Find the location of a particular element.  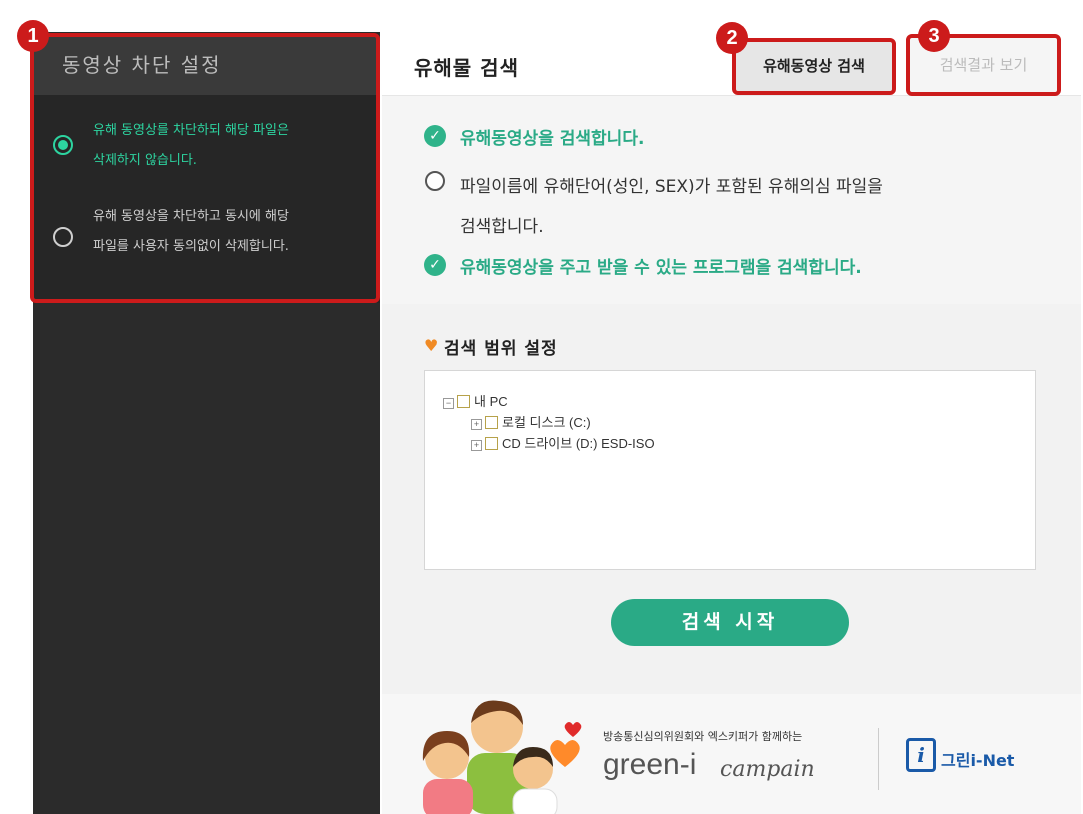

collapse-icon: − is located at coordinates (448, 403).